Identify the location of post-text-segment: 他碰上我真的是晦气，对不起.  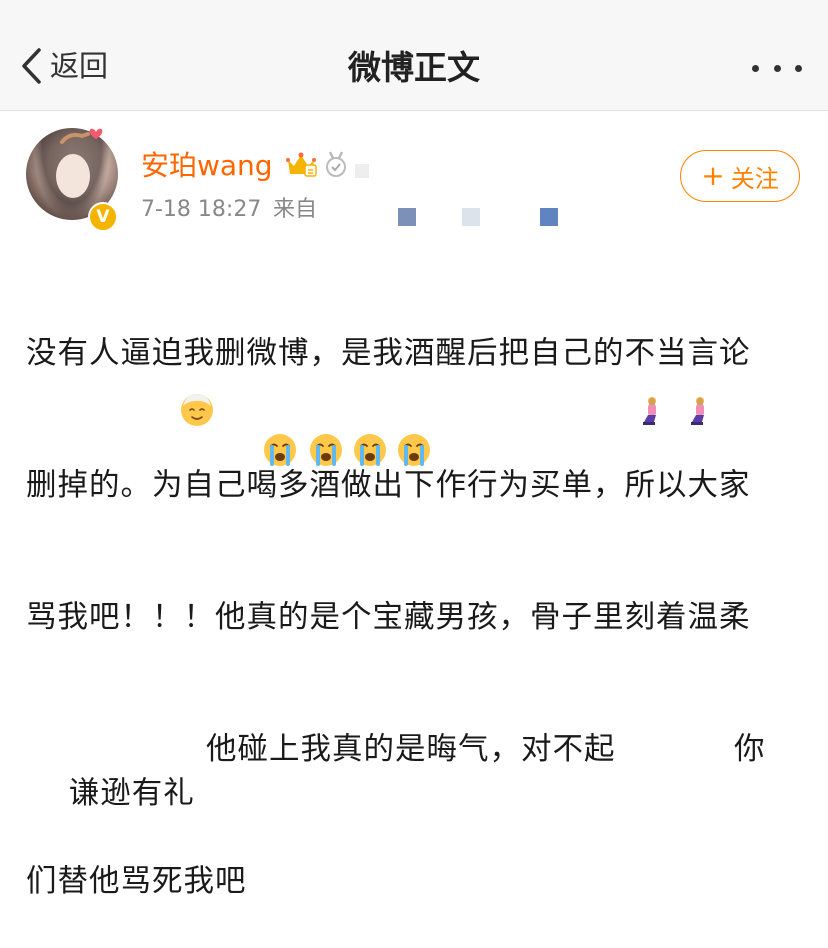
(411, 749).